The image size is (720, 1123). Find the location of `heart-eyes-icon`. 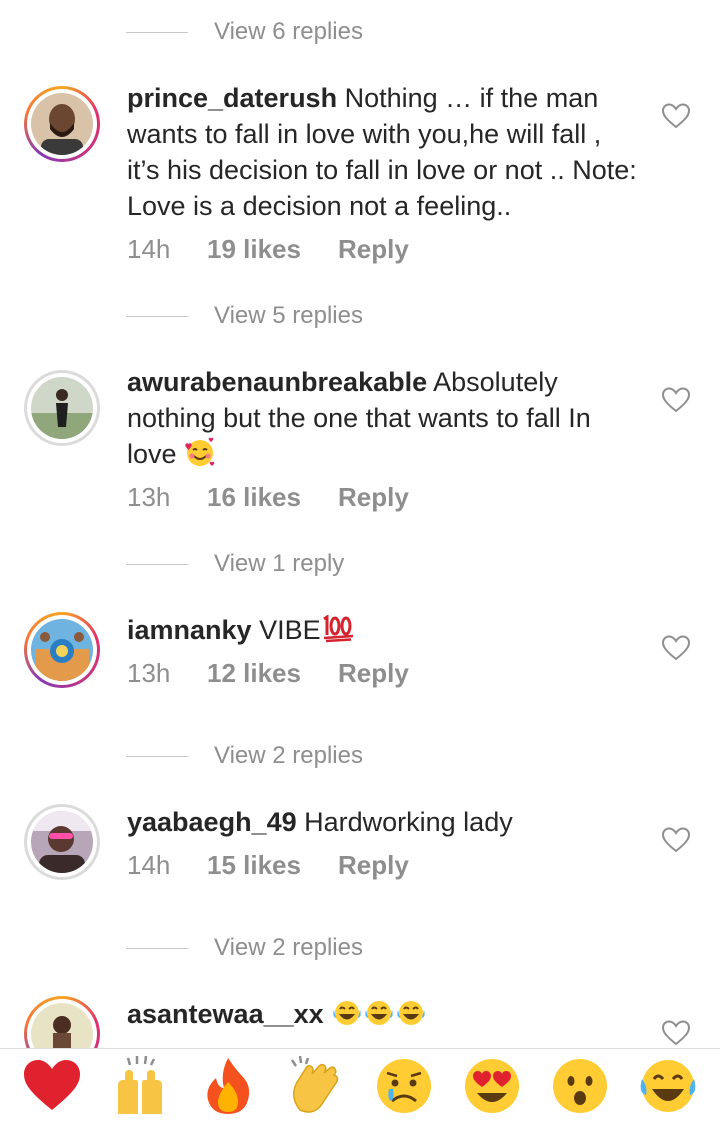

heart-eyes-icon is located at coordinates (492, 1086).